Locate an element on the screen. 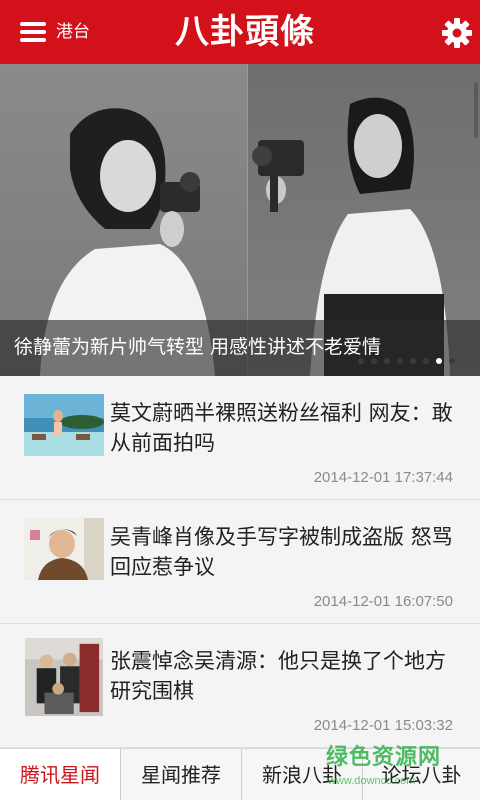  news-timestamp: 2014-12-01 16:07:50 is located at coordinates (383, 601).